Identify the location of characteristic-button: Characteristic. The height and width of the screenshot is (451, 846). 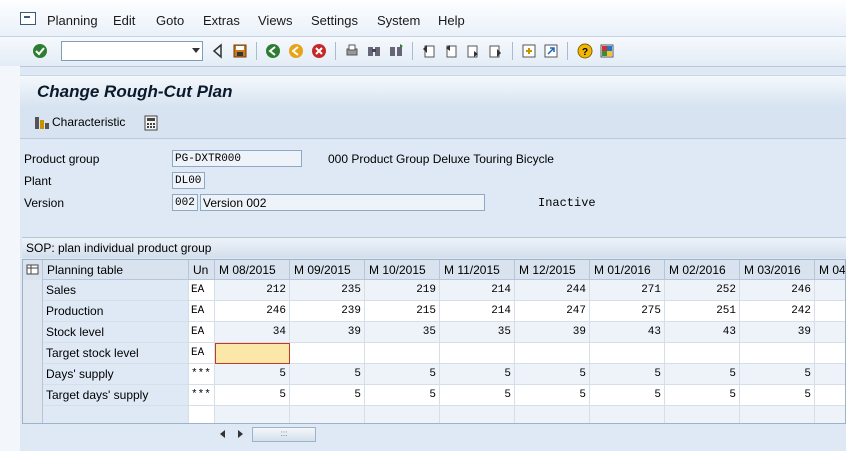
(88, 122).